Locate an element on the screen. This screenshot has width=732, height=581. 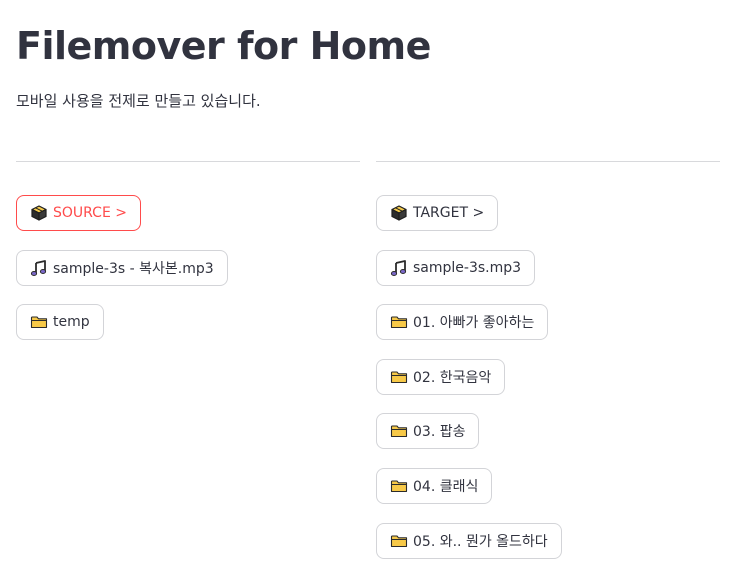
target-folder-label: 05. 와.. 뭔가 올드하다 is located at coordinates (480, 541).